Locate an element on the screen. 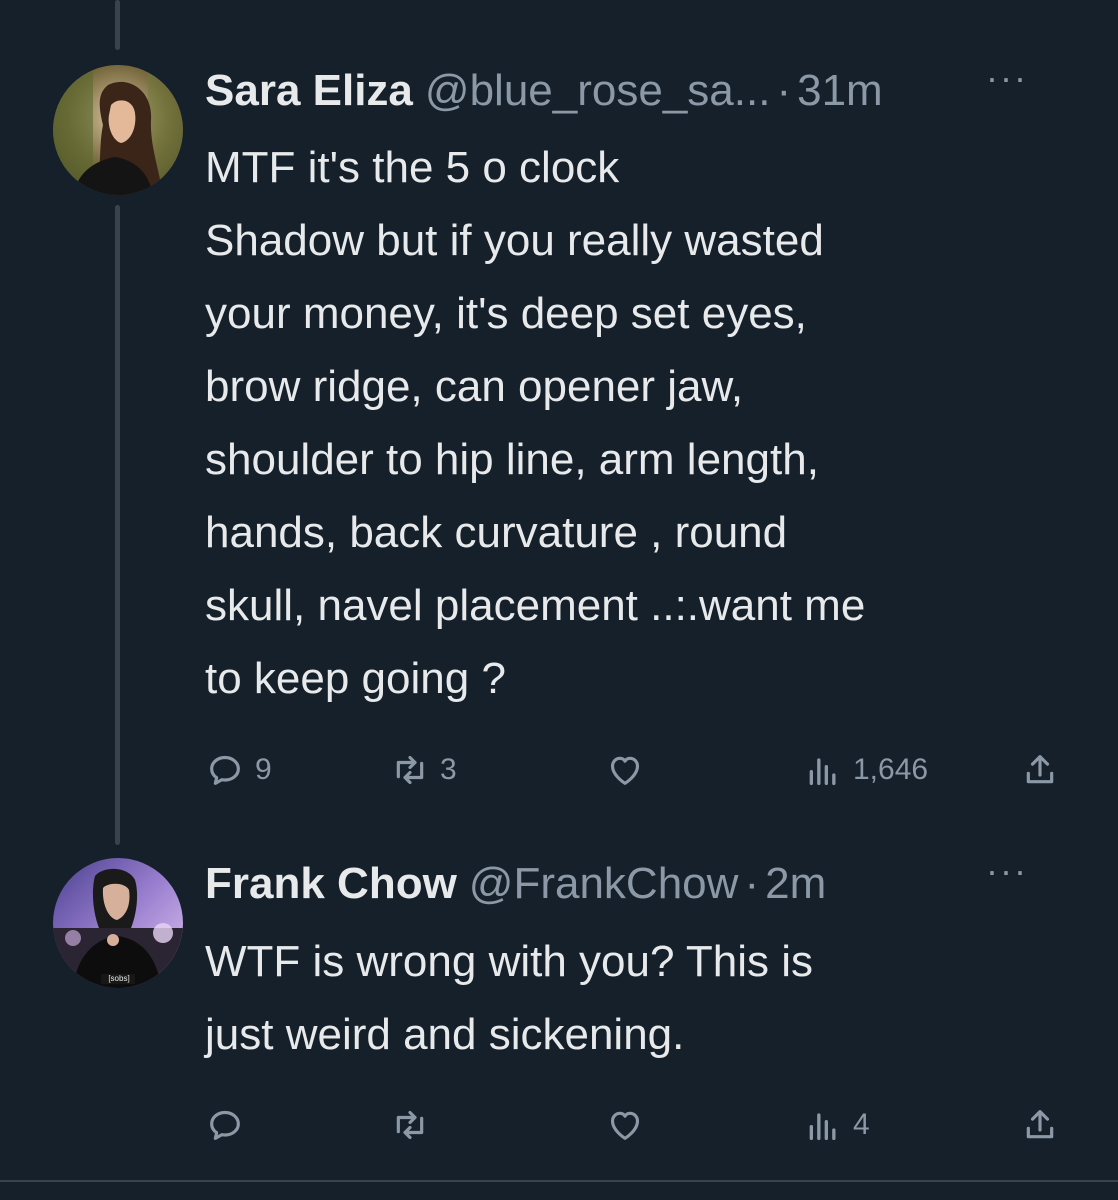  views-button: 1,646 is located at coordinates (865, 770).